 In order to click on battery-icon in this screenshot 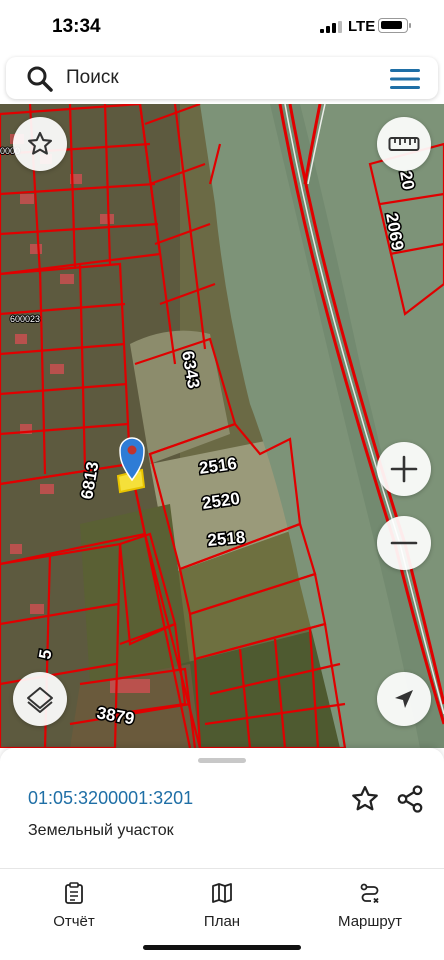, I will do `click(394, 25)`.